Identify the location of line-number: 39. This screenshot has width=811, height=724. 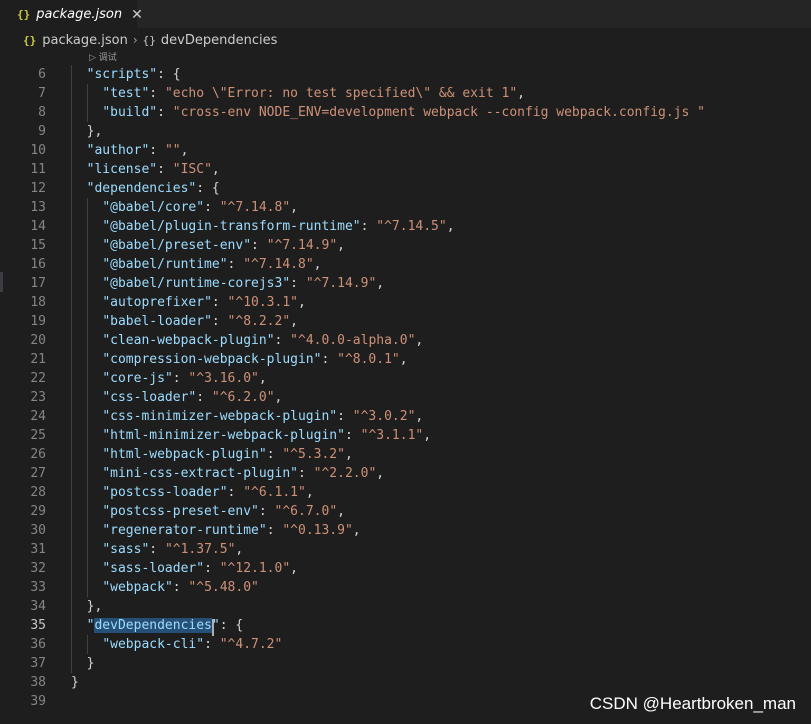
(38, 701).